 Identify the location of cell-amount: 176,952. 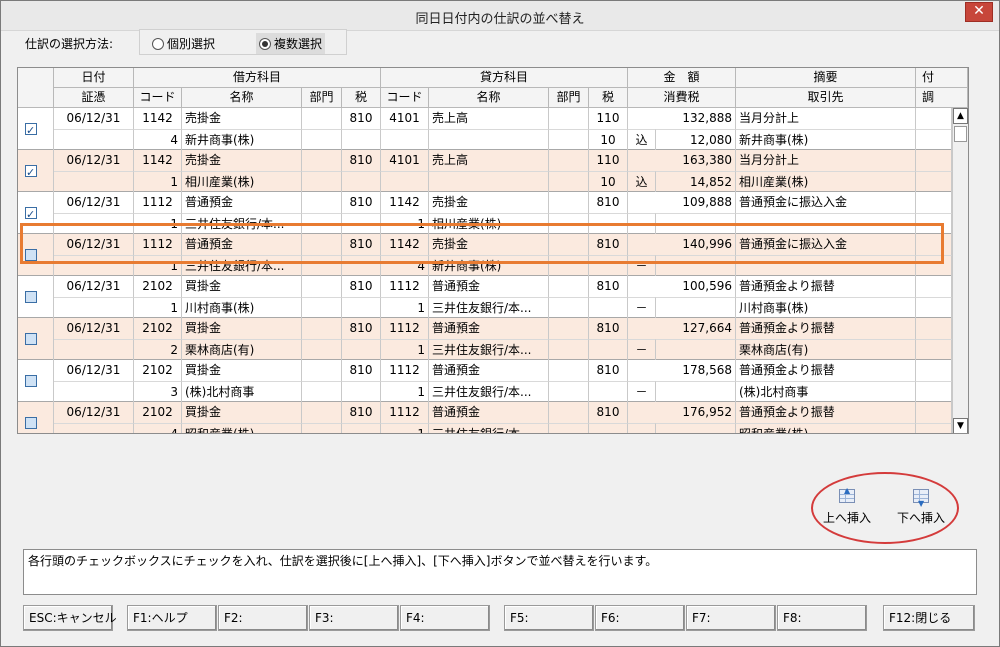
(682, 412).